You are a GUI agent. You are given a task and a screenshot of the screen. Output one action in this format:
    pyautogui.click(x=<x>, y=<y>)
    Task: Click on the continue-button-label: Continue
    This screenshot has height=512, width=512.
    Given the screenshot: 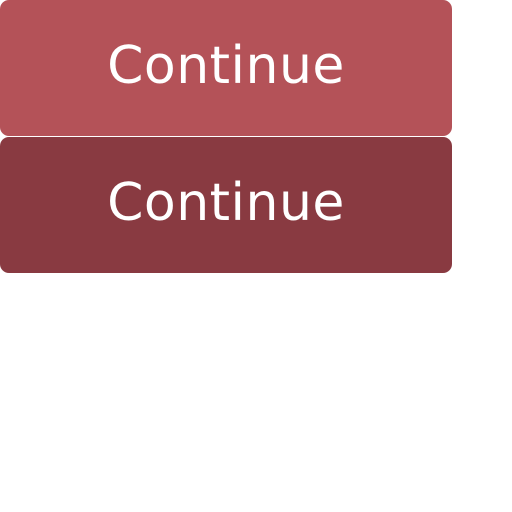 What is the action you would take?
    pyautogui.click(x=226, y=66)
    